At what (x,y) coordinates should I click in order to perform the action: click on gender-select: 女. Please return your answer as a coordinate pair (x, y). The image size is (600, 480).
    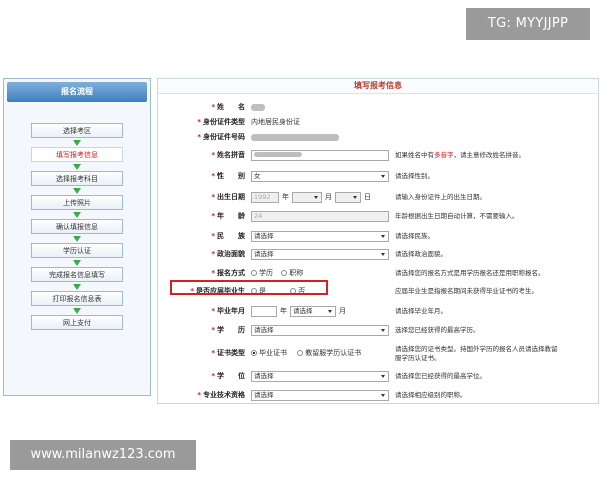
    Looking at the image, I should click on (320, 176).